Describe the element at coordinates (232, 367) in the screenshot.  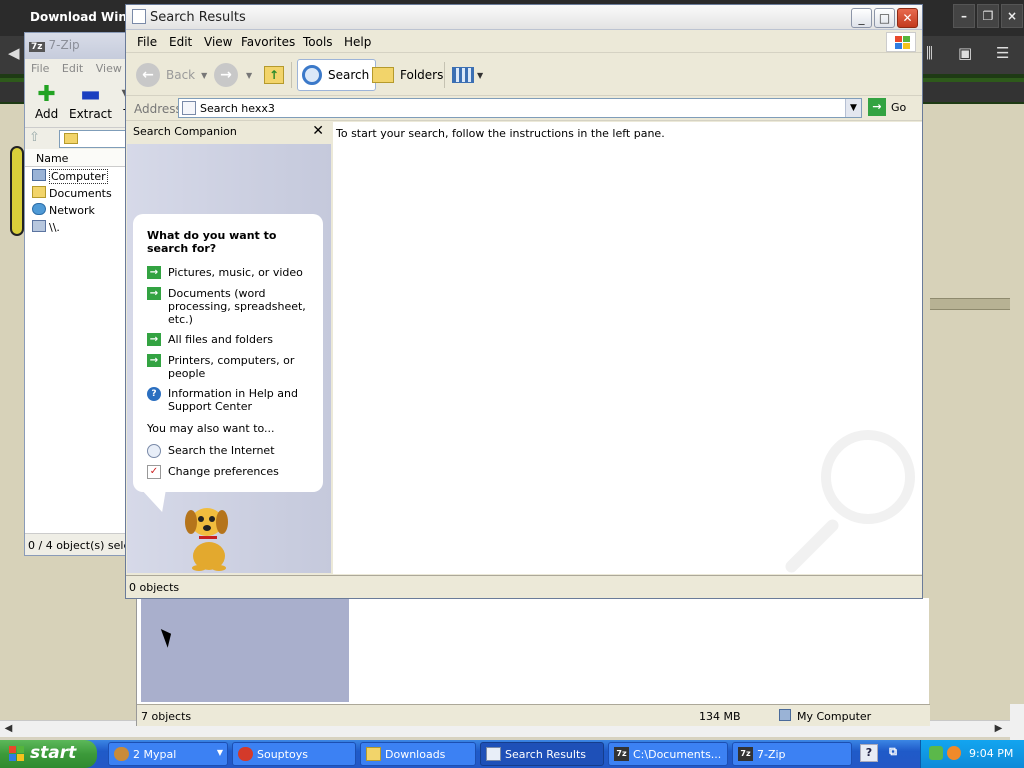
I see `option-printers-computers-people: → Printers, computers, or people` at that location.